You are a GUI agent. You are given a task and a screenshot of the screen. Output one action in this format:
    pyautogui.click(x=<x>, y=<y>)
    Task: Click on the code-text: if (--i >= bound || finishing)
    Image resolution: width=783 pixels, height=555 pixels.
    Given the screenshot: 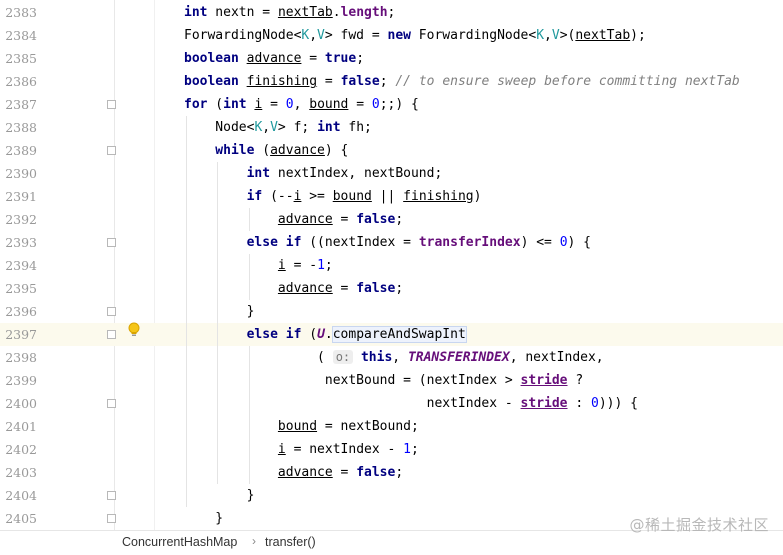 What is the action you would take?
    pyautogui.click(x=301, y=196)
    